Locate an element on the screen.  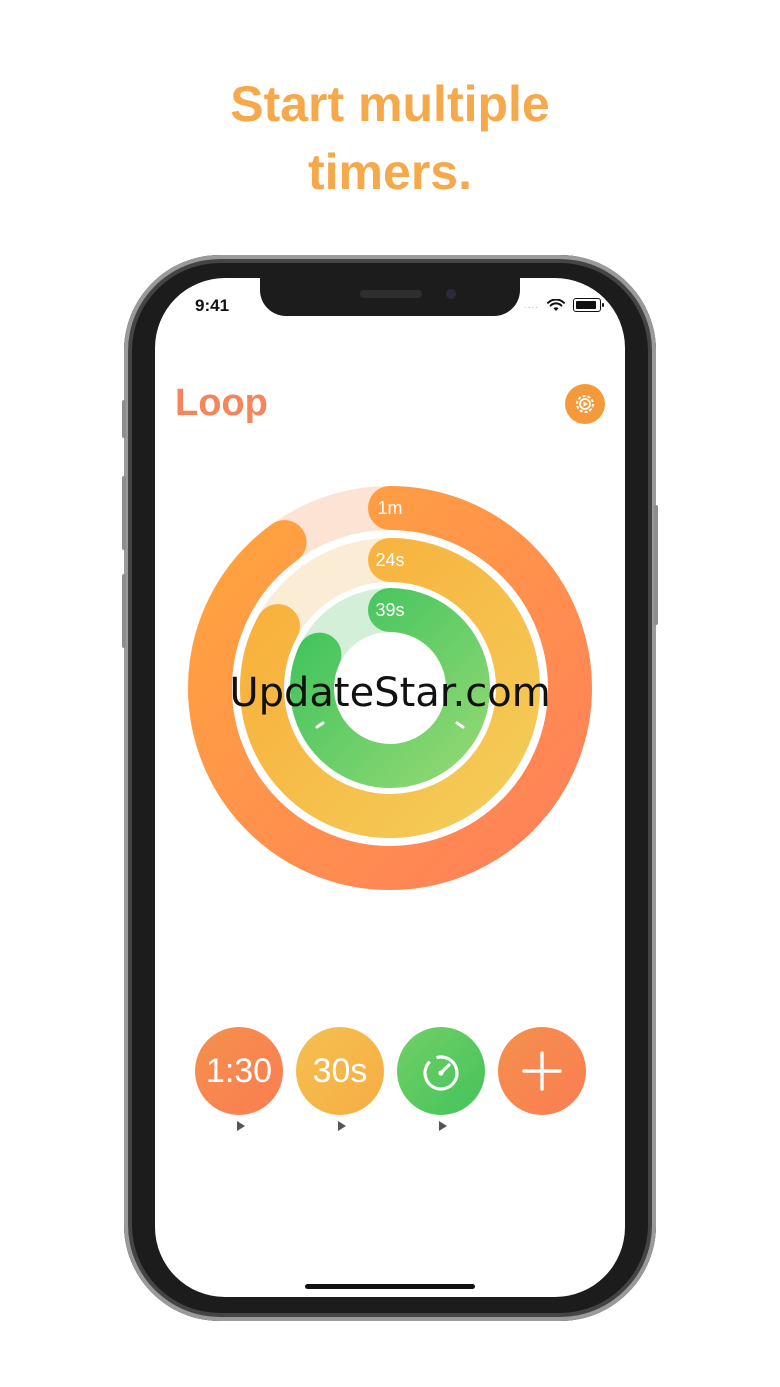
speaker is located at coordinates (391, 294).